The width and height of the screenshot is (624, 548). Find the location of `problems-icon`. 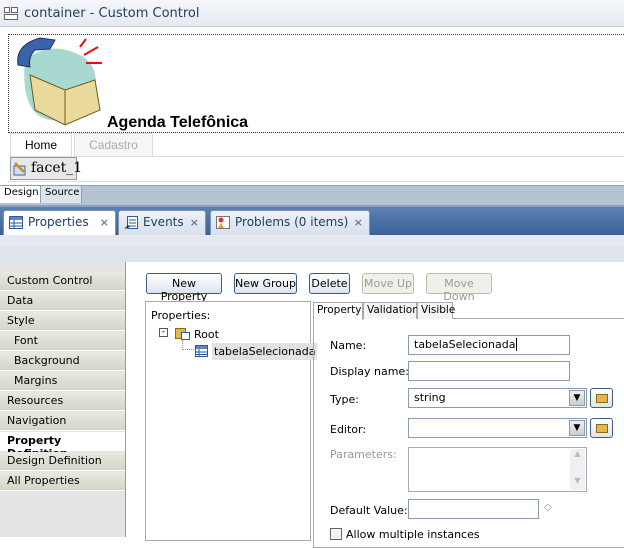

problems-icon is located at coordinates (223, 222).